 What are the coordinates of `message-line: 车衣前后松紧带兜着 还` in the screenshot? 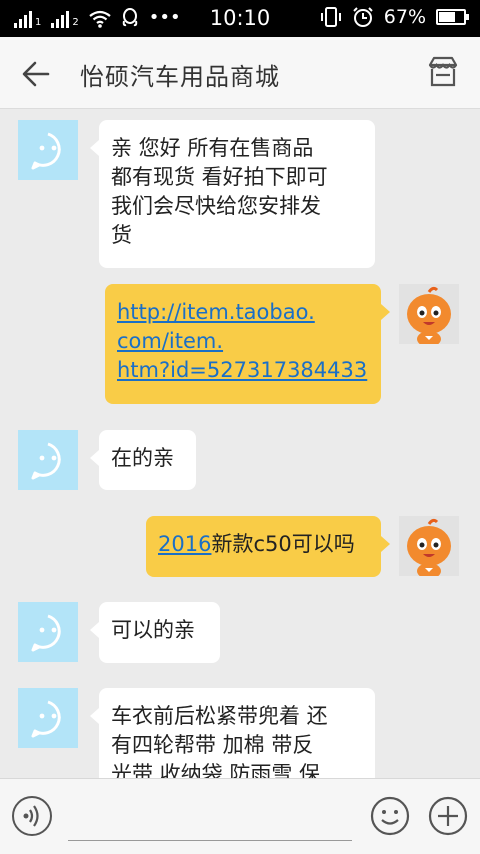 It's located at (219, 716).